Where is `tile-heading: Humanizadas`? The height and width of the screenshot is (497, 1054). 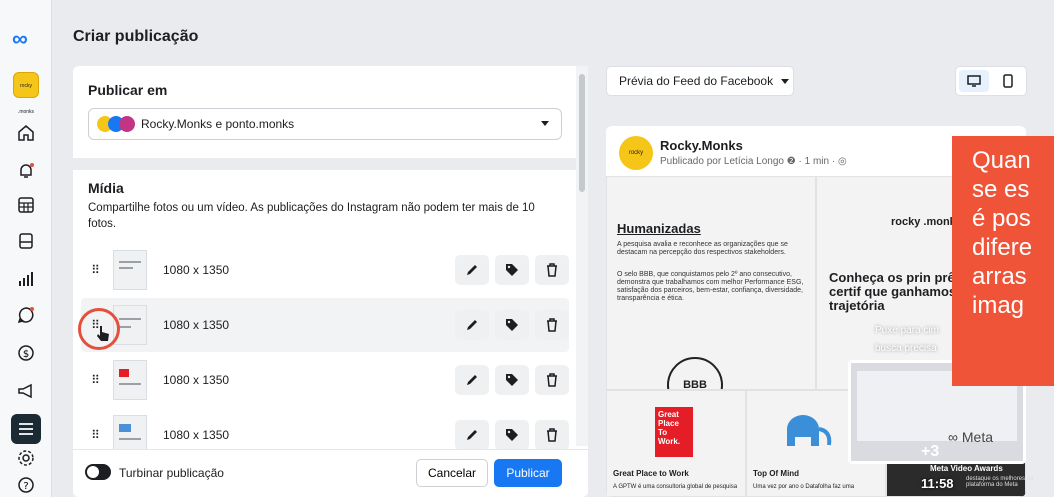 tile-heading: Humanizadas is located at coordinates (659, 228).